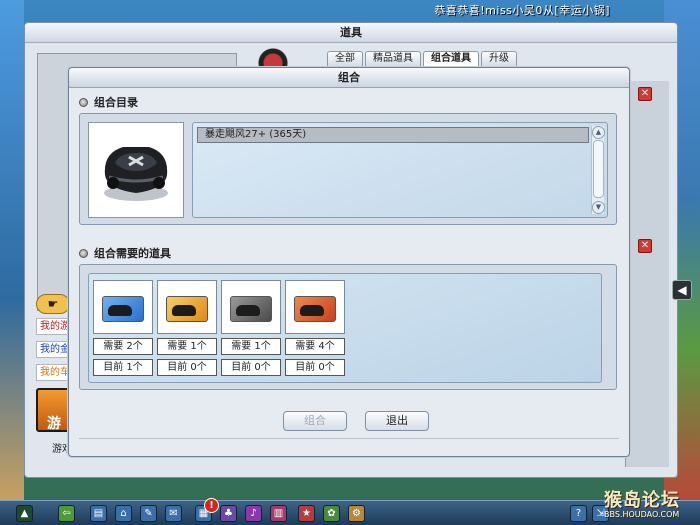 The height and width of the screenshot is (525, 700). Describe the element at coordinates (315, 421) in the screenshot. I see `combine-button: 组合` at that location.